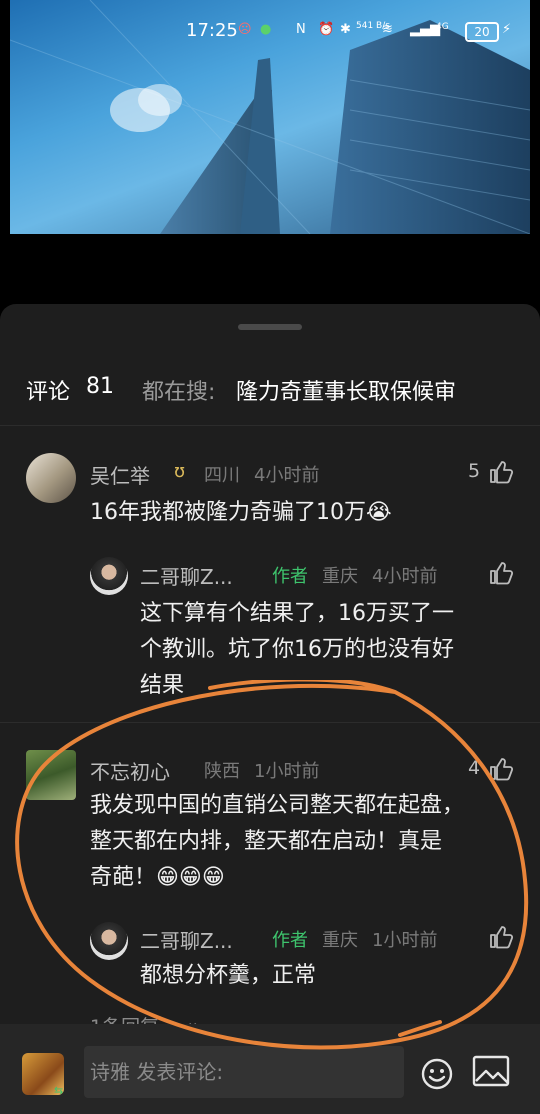  Describe the element at coordinates (491, 1072) in the screenshot. I see `image-icon` at that location.